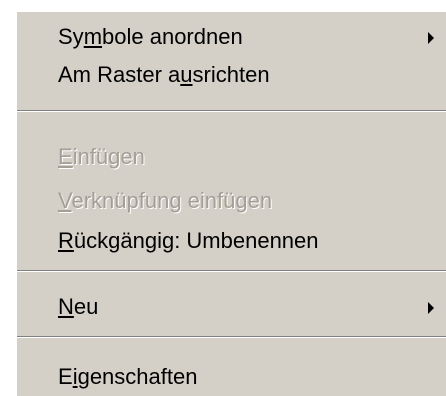 This screenshot has height=396, width=446. What do you see at coordinates (165, 200) in the screenshot?
I see `menu-item-label: Verknüpfung einfügen` at bounding box center [165, 200].